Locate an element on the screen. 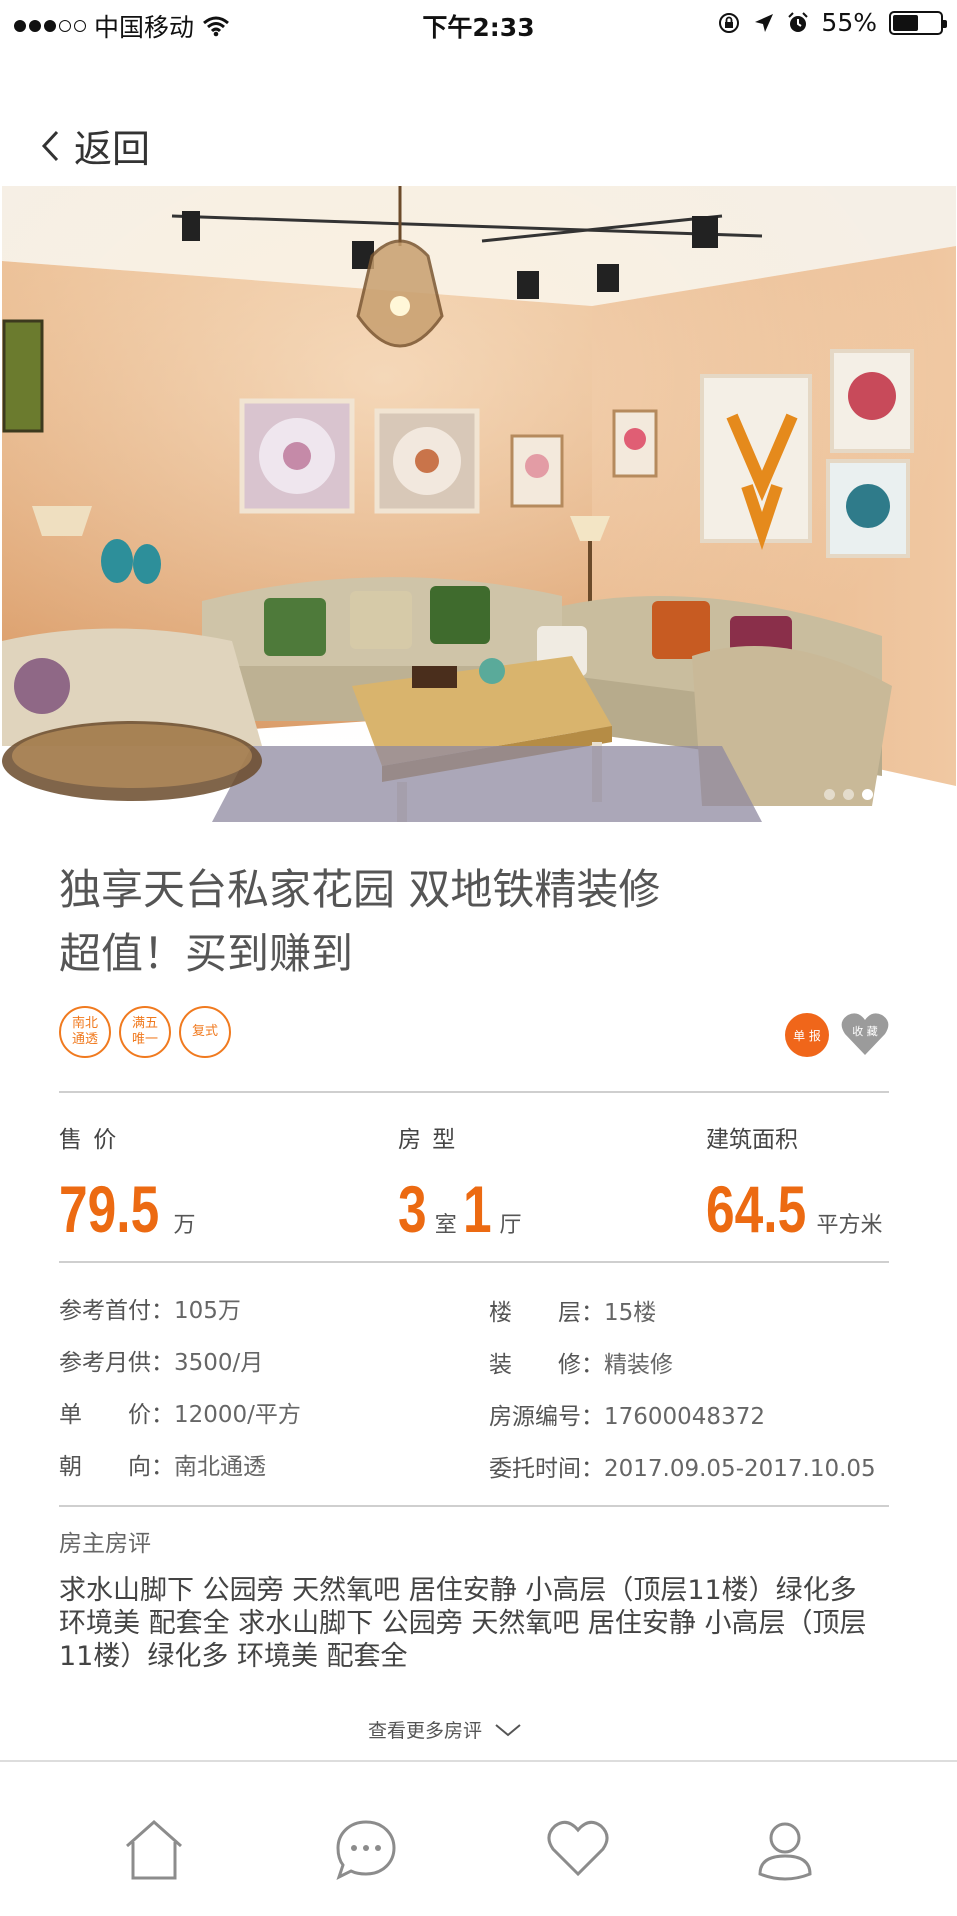 This screenshot has height=1916, width=957. price-value: 79.5 is located at coordinates (109, 1209).